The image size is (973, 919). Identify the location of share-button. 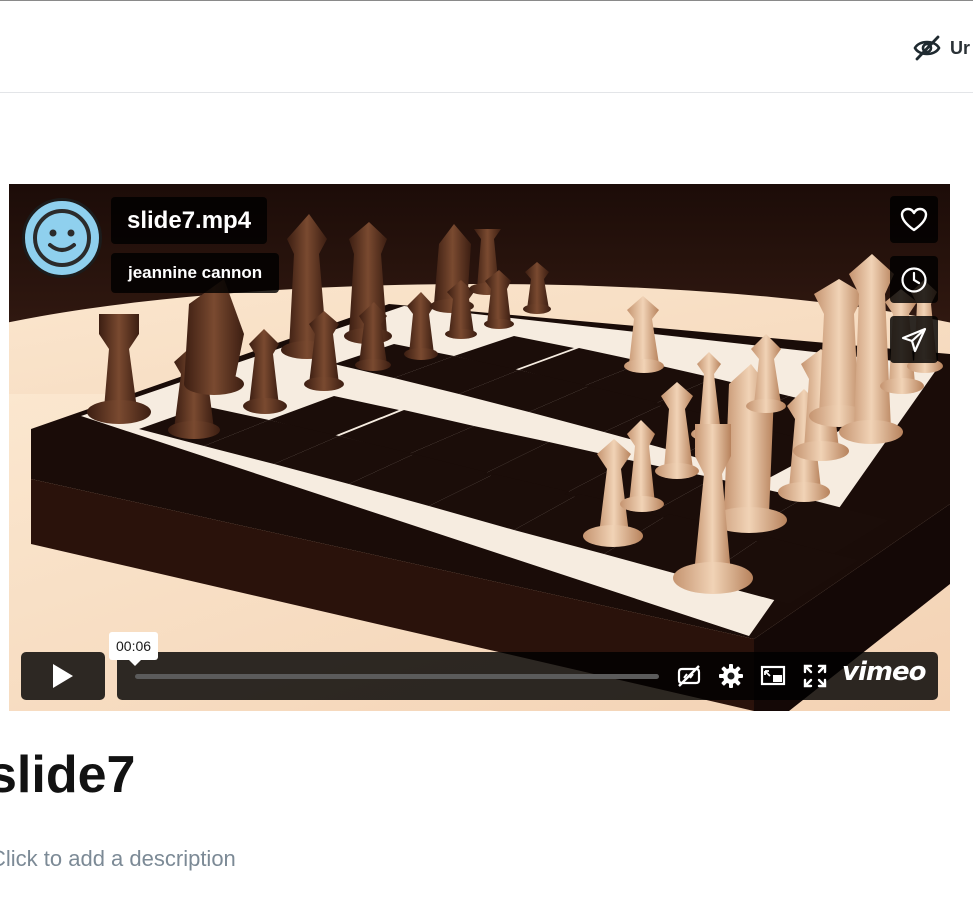
(914, 339).